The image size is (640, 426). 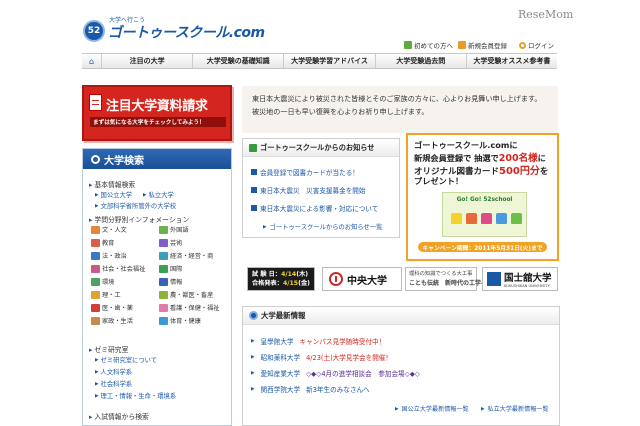 I want to click on news-header: 大学最新情報, so click(x=401, y=316).